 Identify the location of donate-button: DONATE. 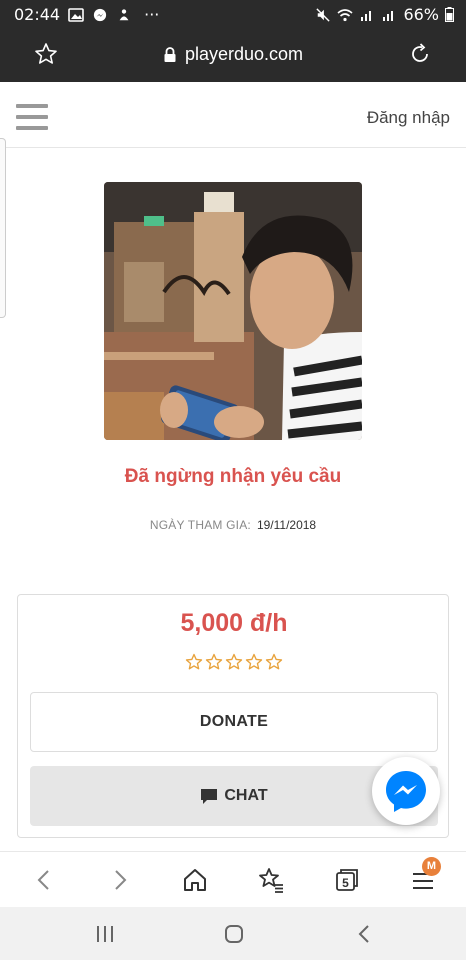
(234, 722).